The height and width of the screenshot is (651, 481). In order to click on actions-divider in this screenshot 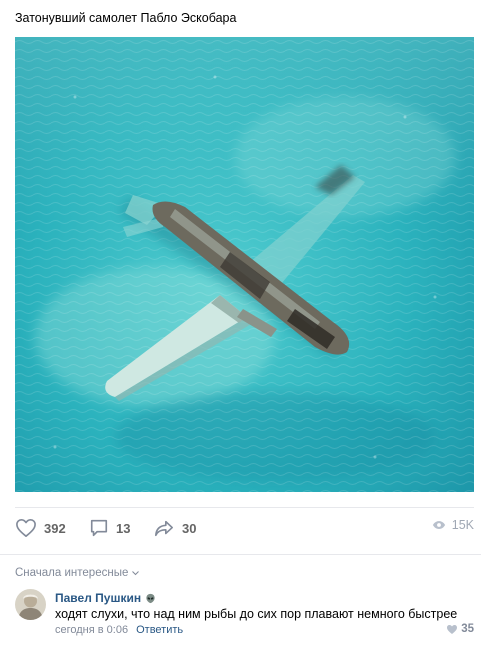, I will do `click(240, 554)`.